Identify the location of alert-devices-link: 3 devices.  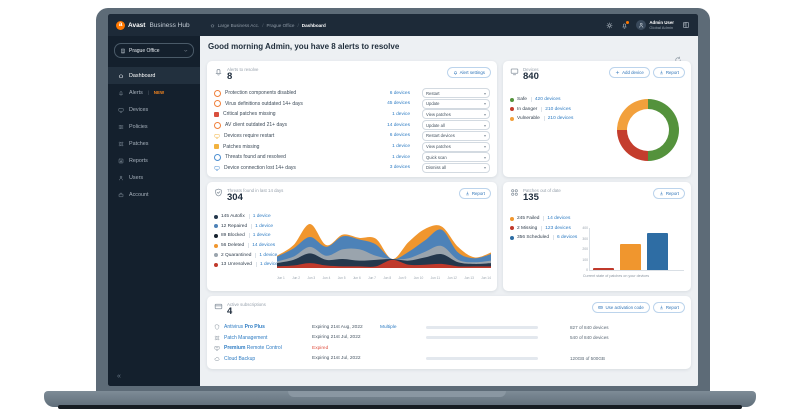
(386, 167).